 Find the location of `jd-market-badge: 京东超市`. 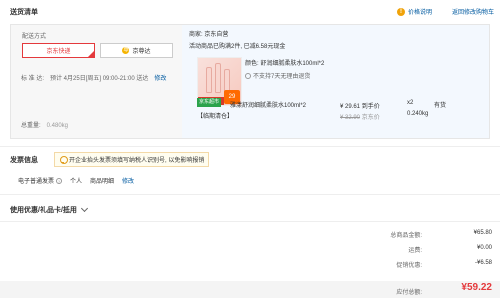

jd-market-badge: 京东超市 is located at coordinates (209, 102).